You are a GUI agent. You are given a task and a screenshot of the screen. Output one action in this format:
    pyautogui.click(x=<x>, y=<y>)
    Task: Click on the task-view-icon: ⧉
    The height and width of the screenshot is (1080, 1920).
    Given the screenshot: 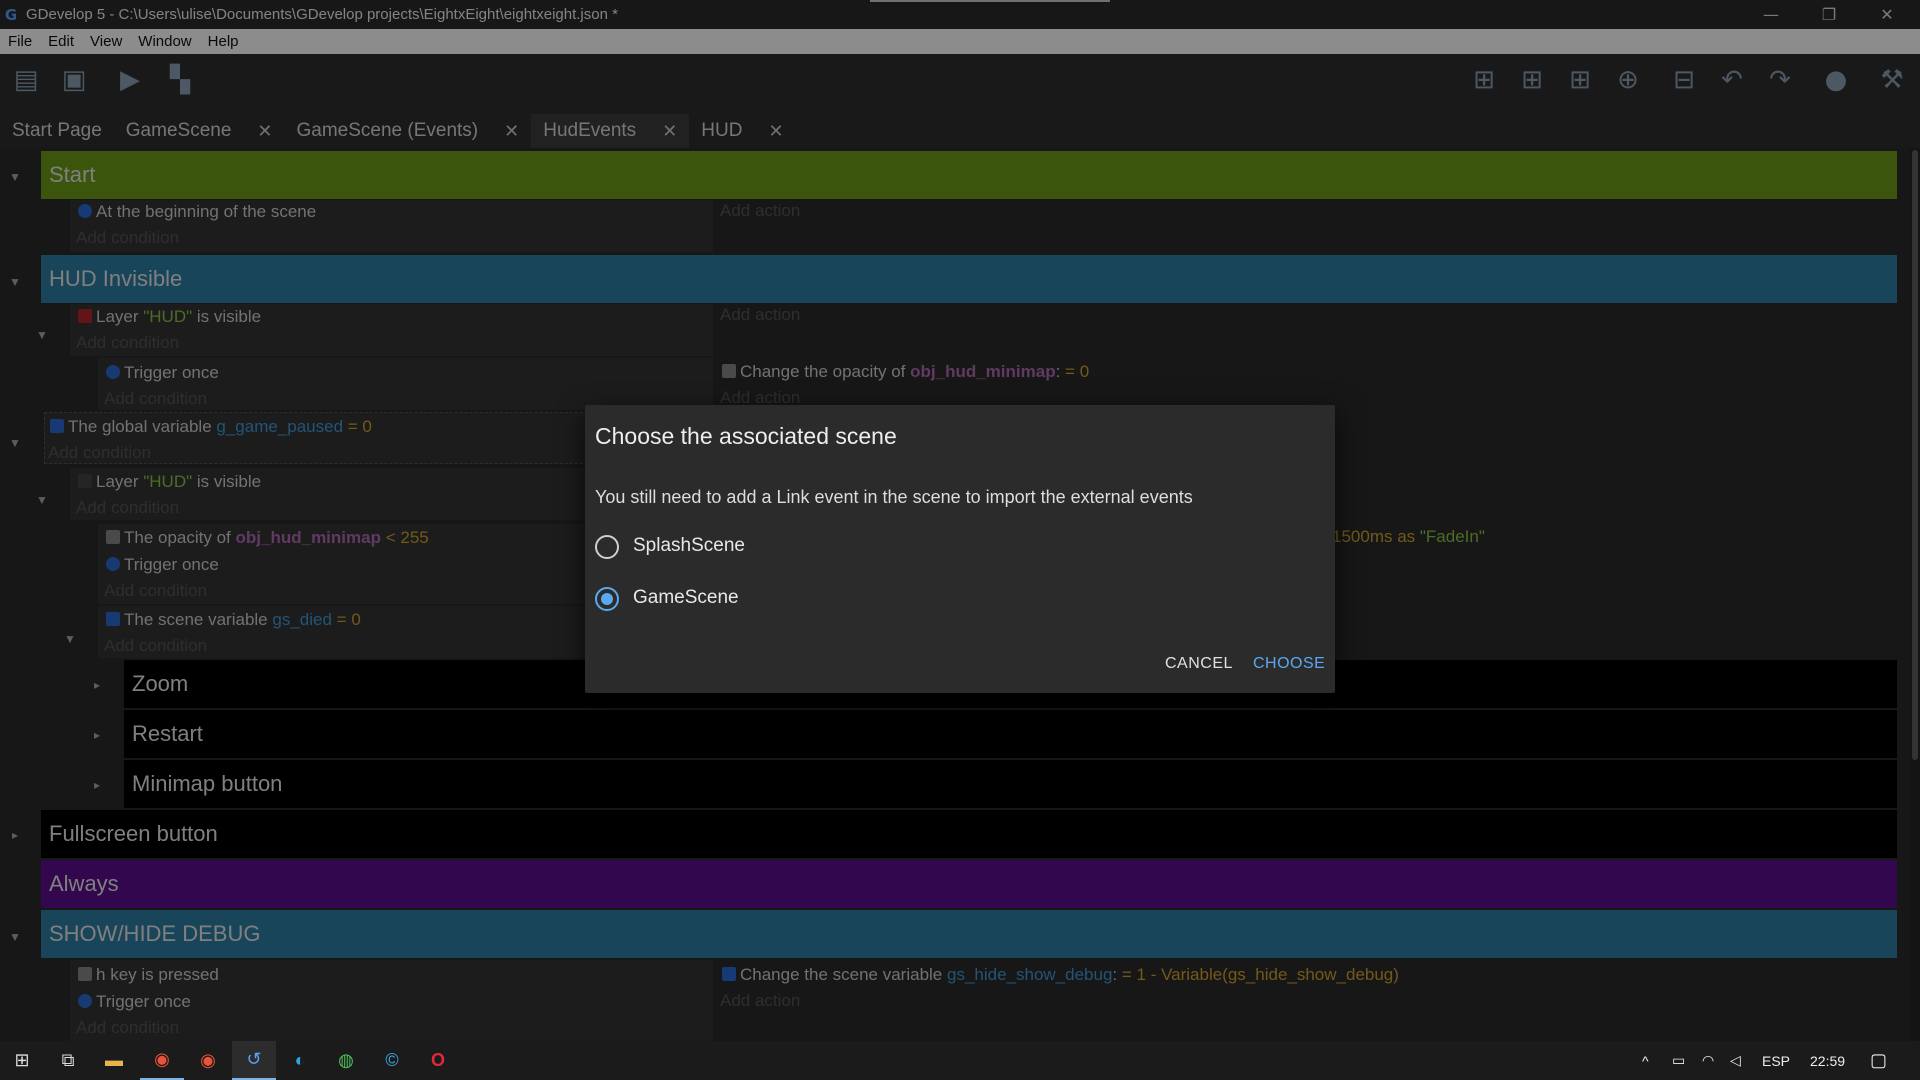 What is the action you would take?
    pyautogui.click(x=68, y=1060)
    